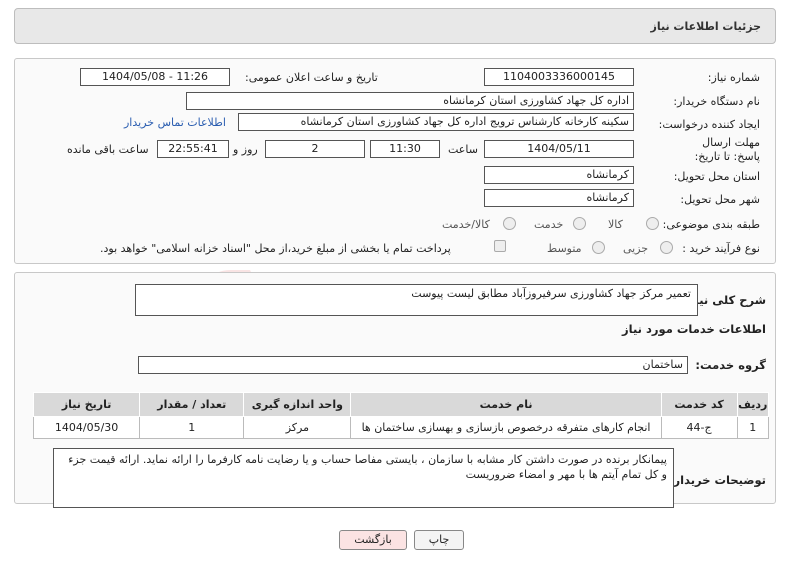 This screenshot has width=788, height=566. Describe the element at coordinates (315, 149) in the screenshot. I see `days-field: 2` at that location.